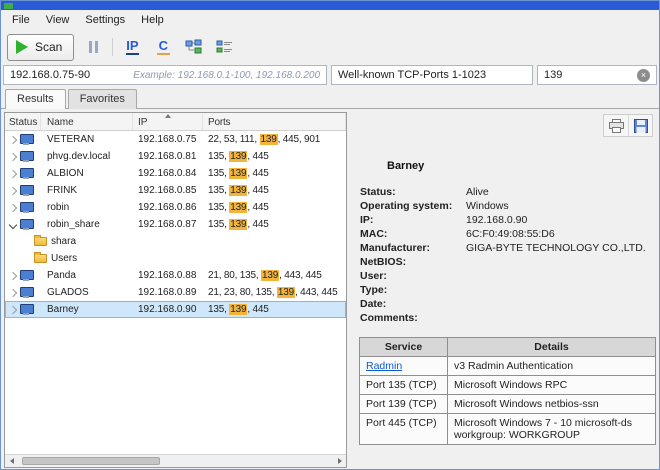 Image resolution: width=660 pixels, height=470 pixels. What do you see at coordinates (102, 99) in the screenshot?
I see `tab-favorites: Favorites` at bounding box center [102, 99].